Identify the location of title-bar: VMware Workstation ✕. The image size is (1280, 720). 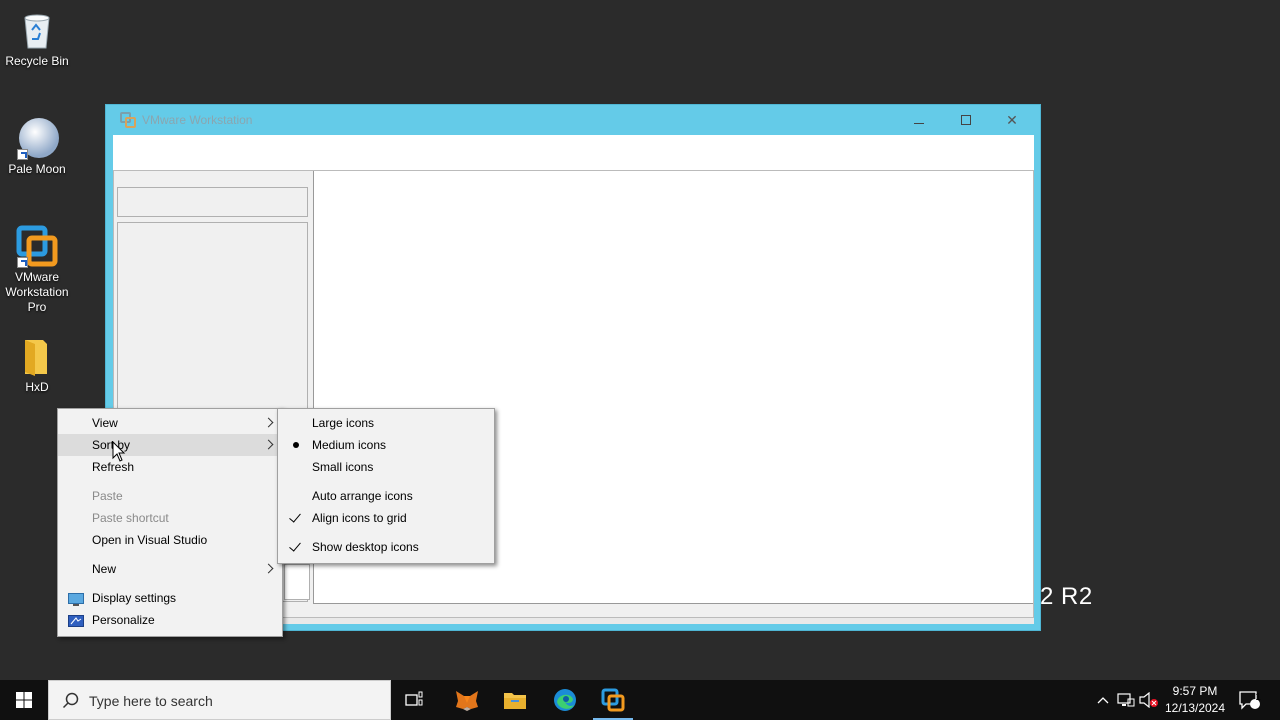
(573, 120).